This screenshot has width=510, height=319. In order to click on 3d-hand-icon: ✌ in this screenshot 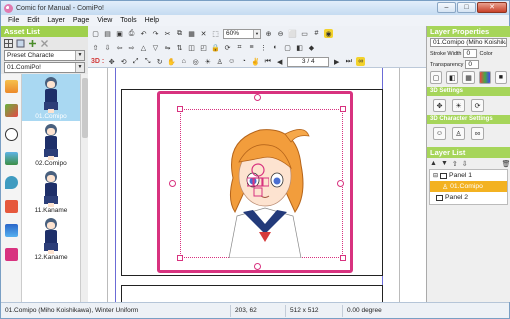, I will do `click(255, 61)`.